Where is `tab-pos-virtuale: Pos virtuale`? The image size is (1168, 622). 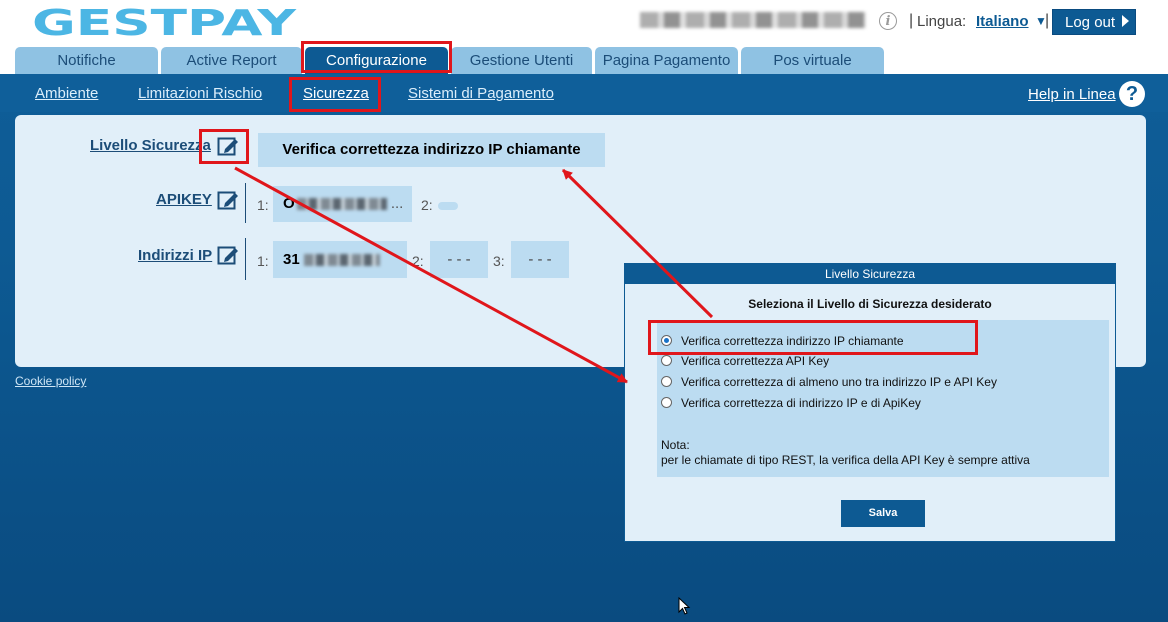 tab-pos-virtuale: Pos virtuale is located at coordinates (812, 60).